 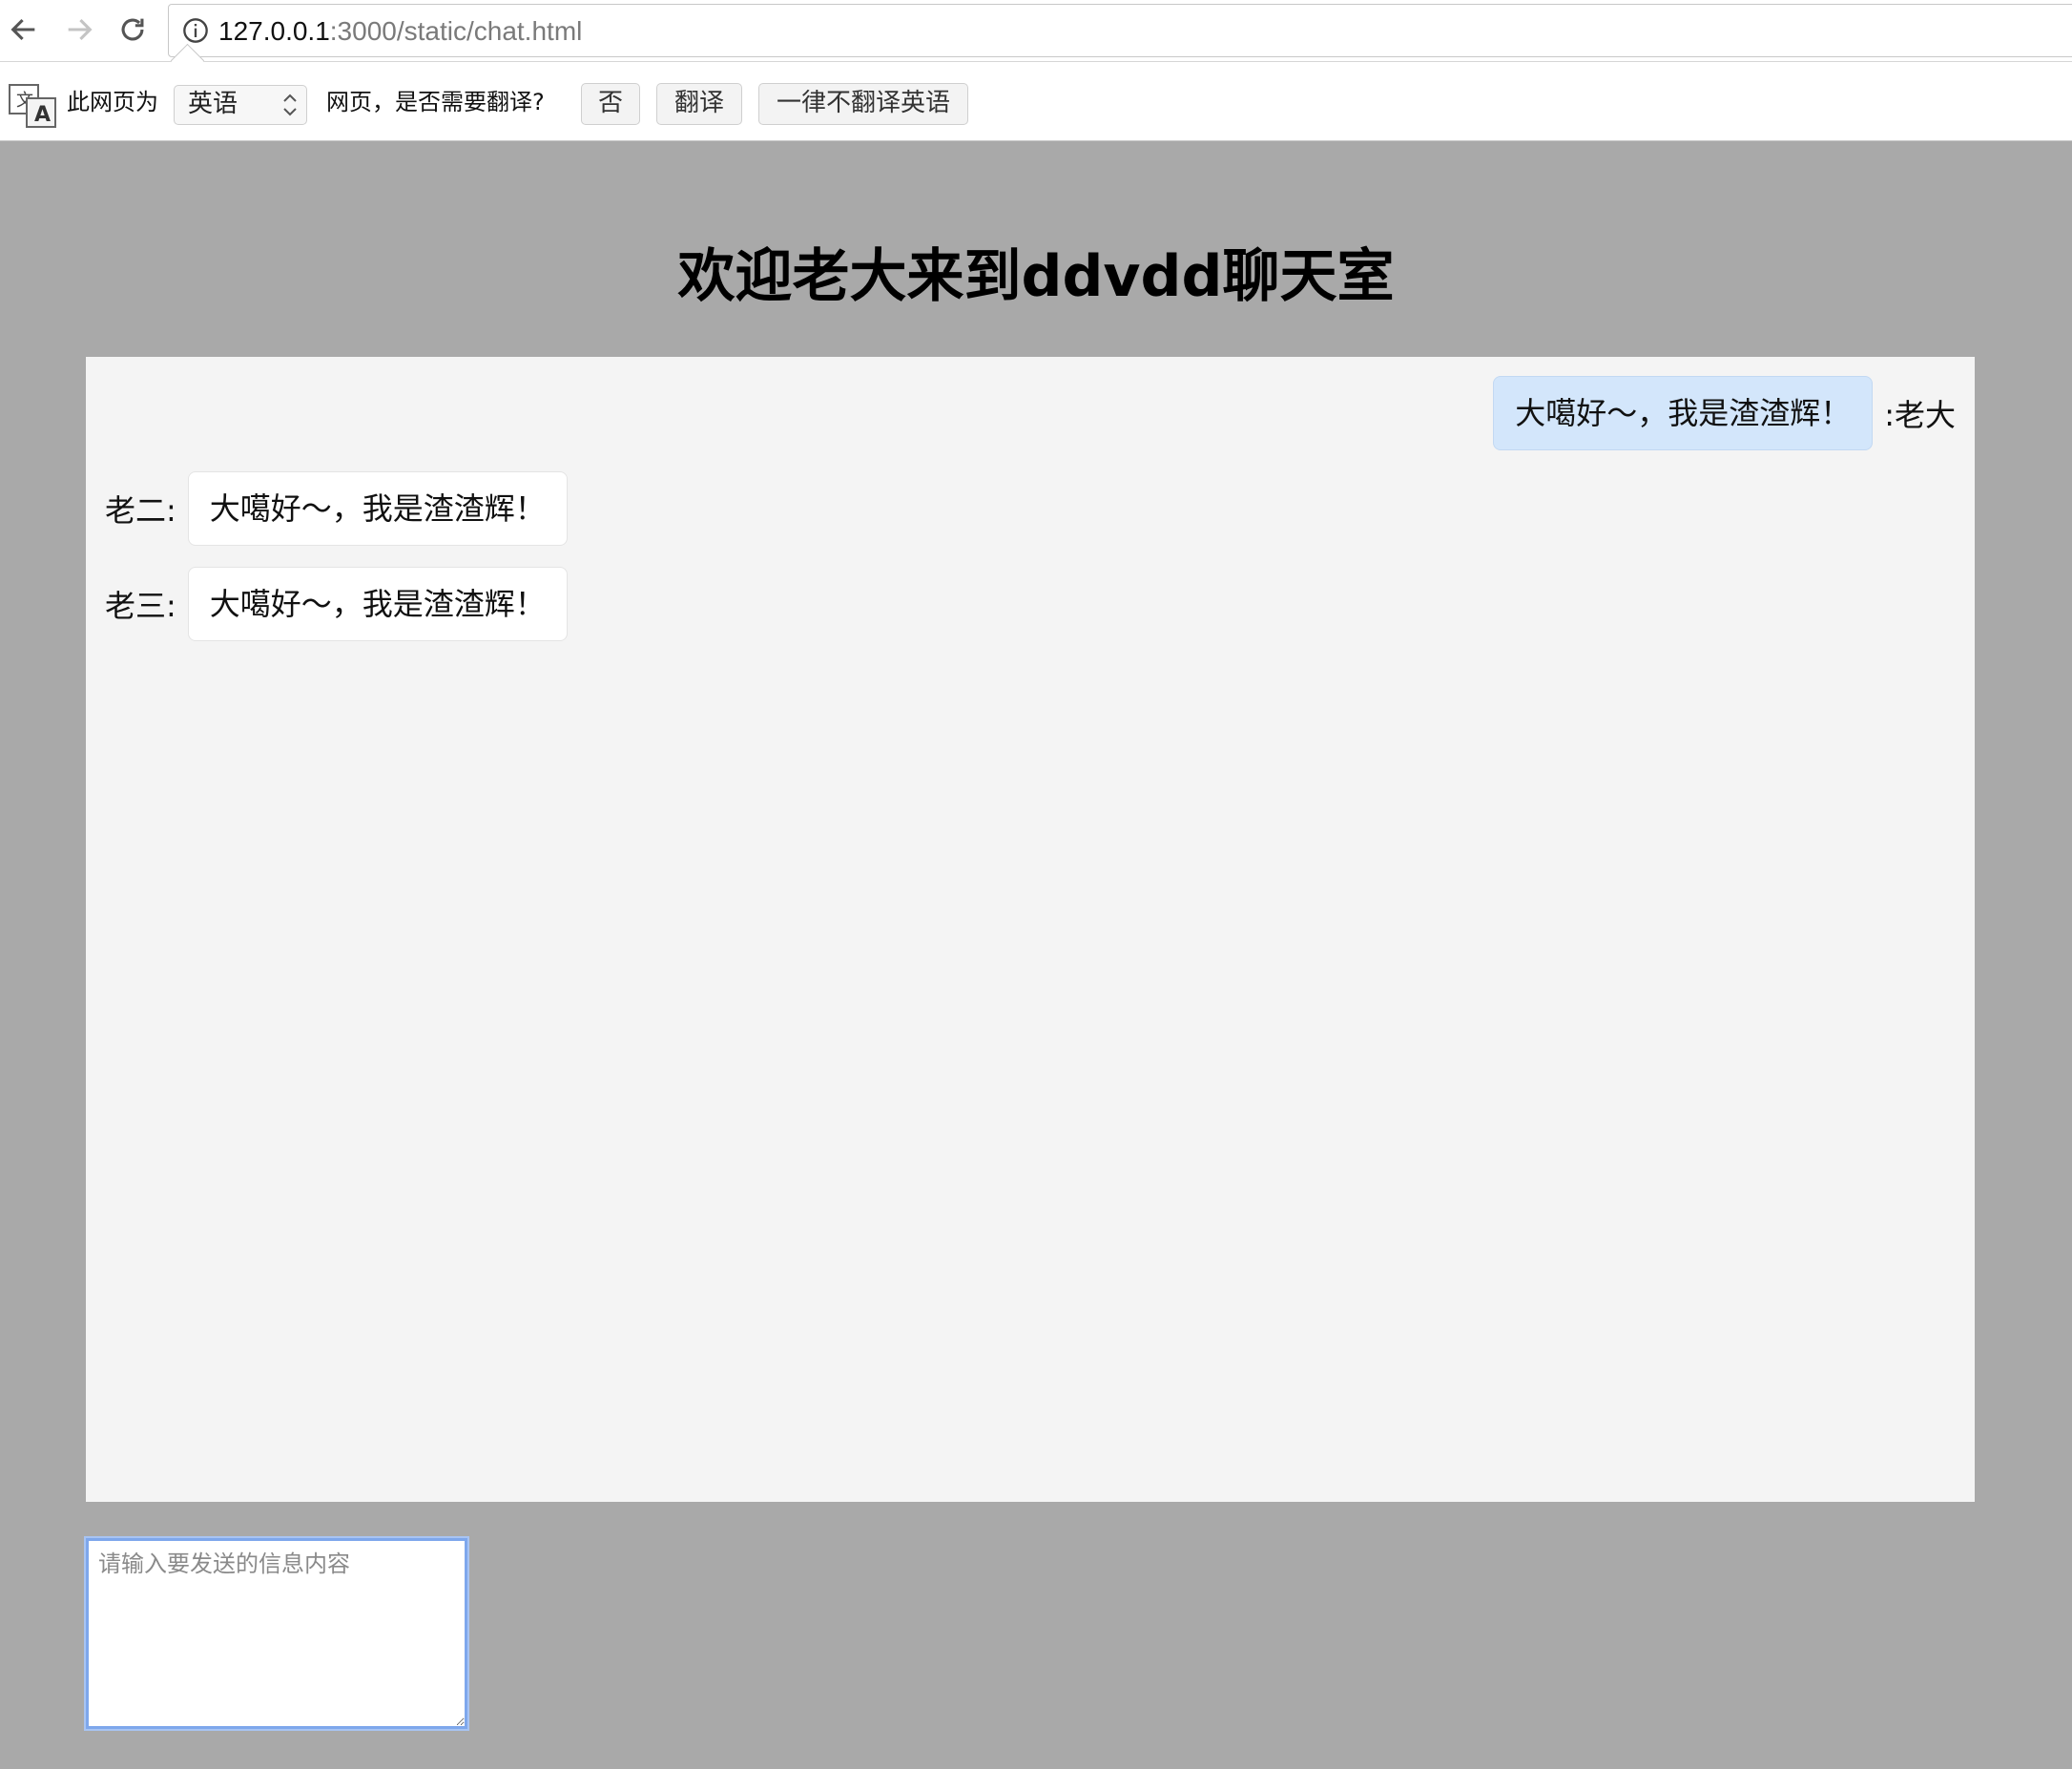 I want to click on never-translate-button: 一律不翻译英语, so click(x=863, y=104).